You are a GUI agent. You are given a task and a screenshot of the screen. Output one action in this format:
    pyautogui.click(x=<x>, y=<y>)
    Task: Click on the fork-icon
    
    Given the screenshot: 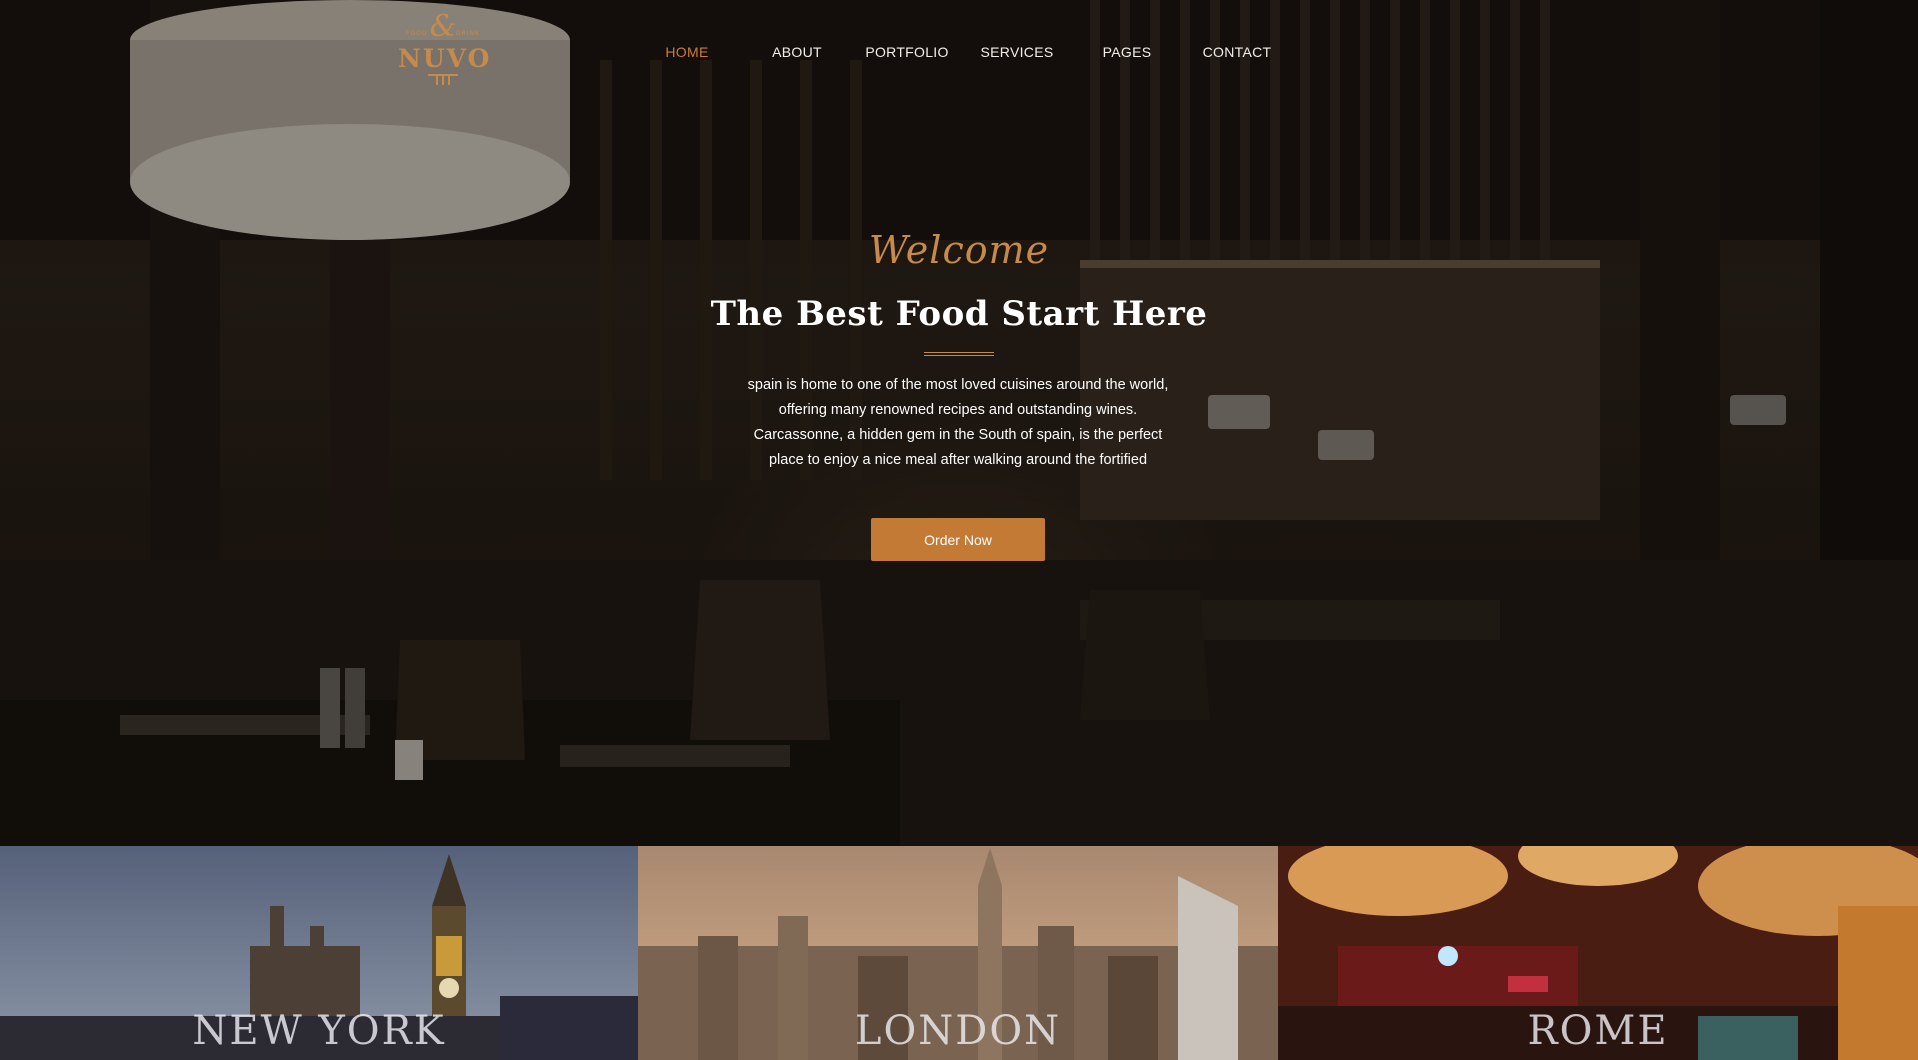 What is the action you would take?
    pyautogui.click(x=443, y=79)
    